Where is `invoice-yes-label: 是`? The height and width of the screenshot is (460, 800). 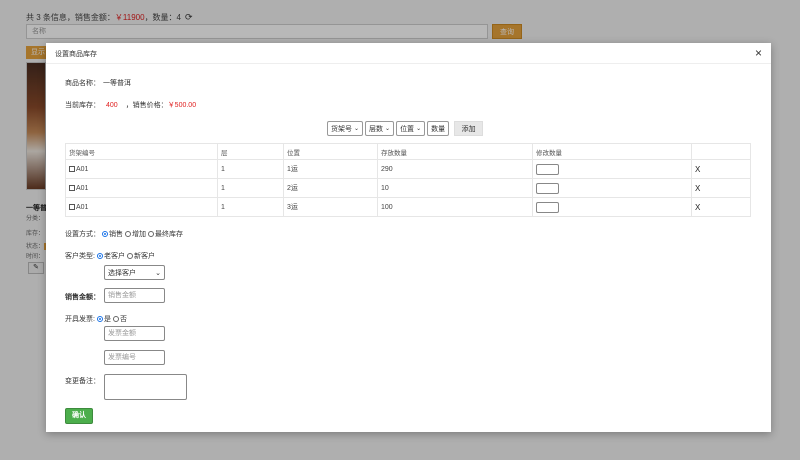 invoice-yes-label: 是 is located at coordinates (107, 319).